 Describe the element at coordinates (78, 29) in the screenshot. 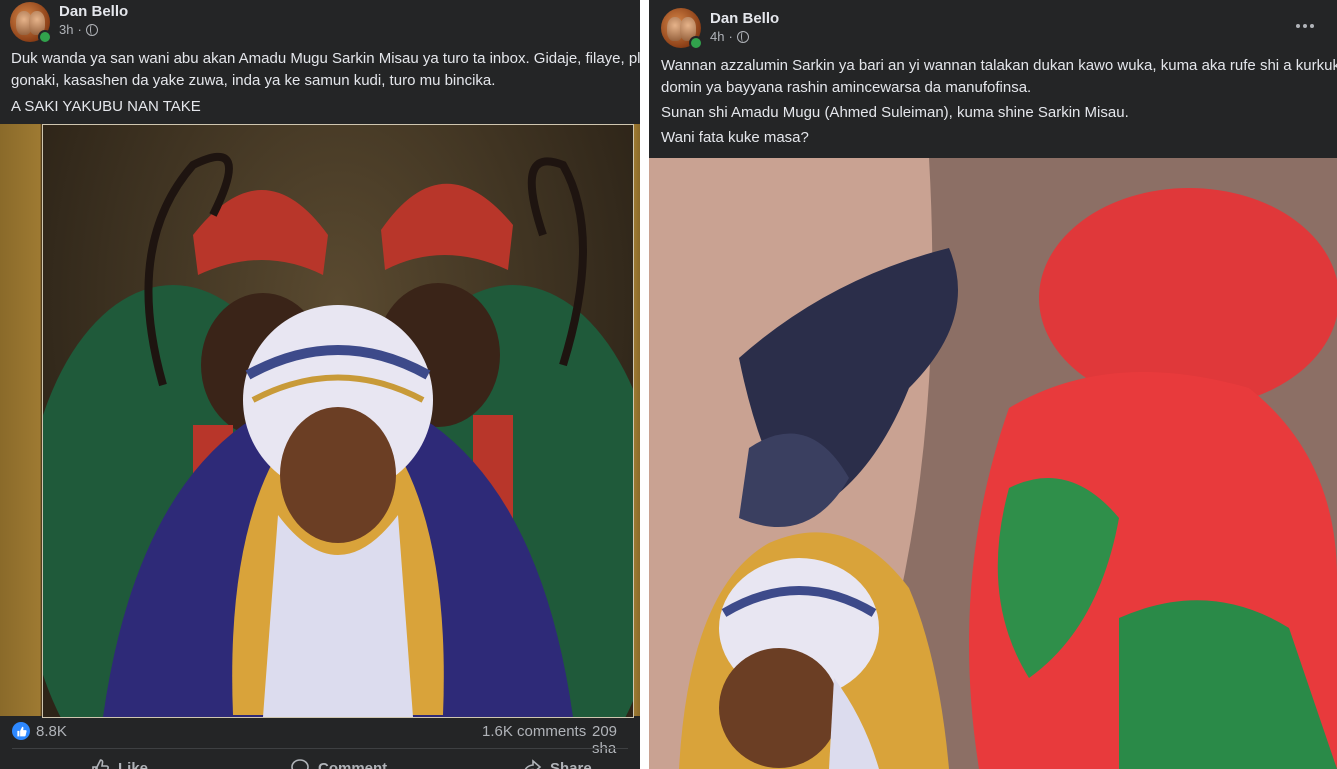

I see `post-meta: 3h ·` at that location.